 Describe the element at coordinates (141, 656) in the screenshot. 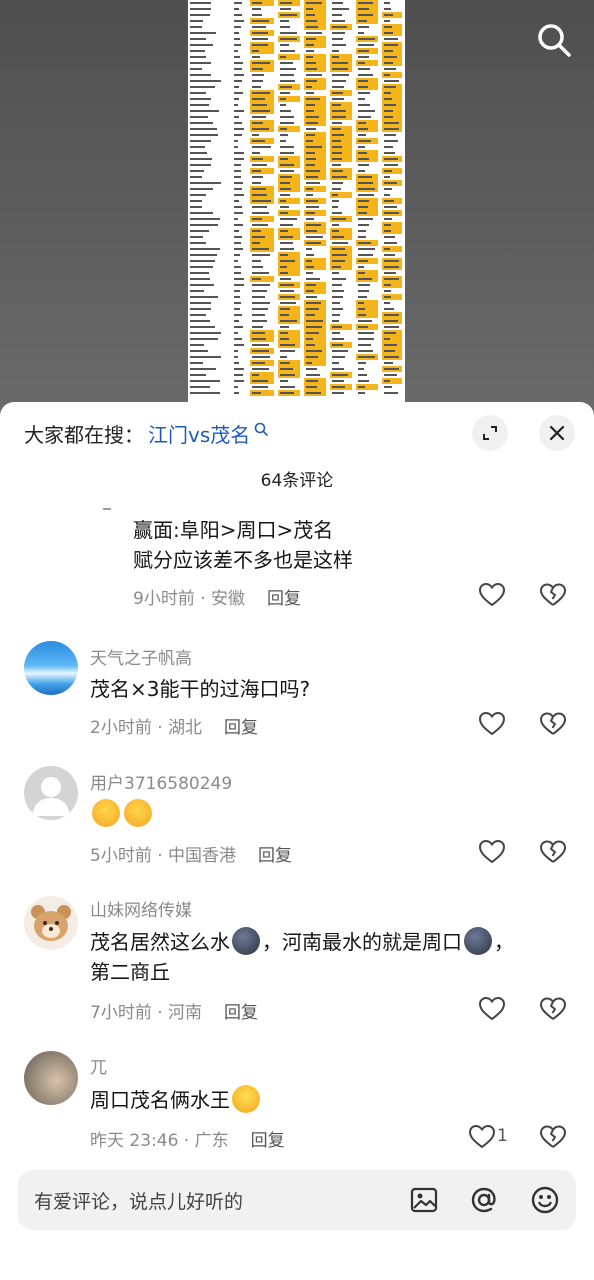

I see `username: 天气之子帆高` at that location.